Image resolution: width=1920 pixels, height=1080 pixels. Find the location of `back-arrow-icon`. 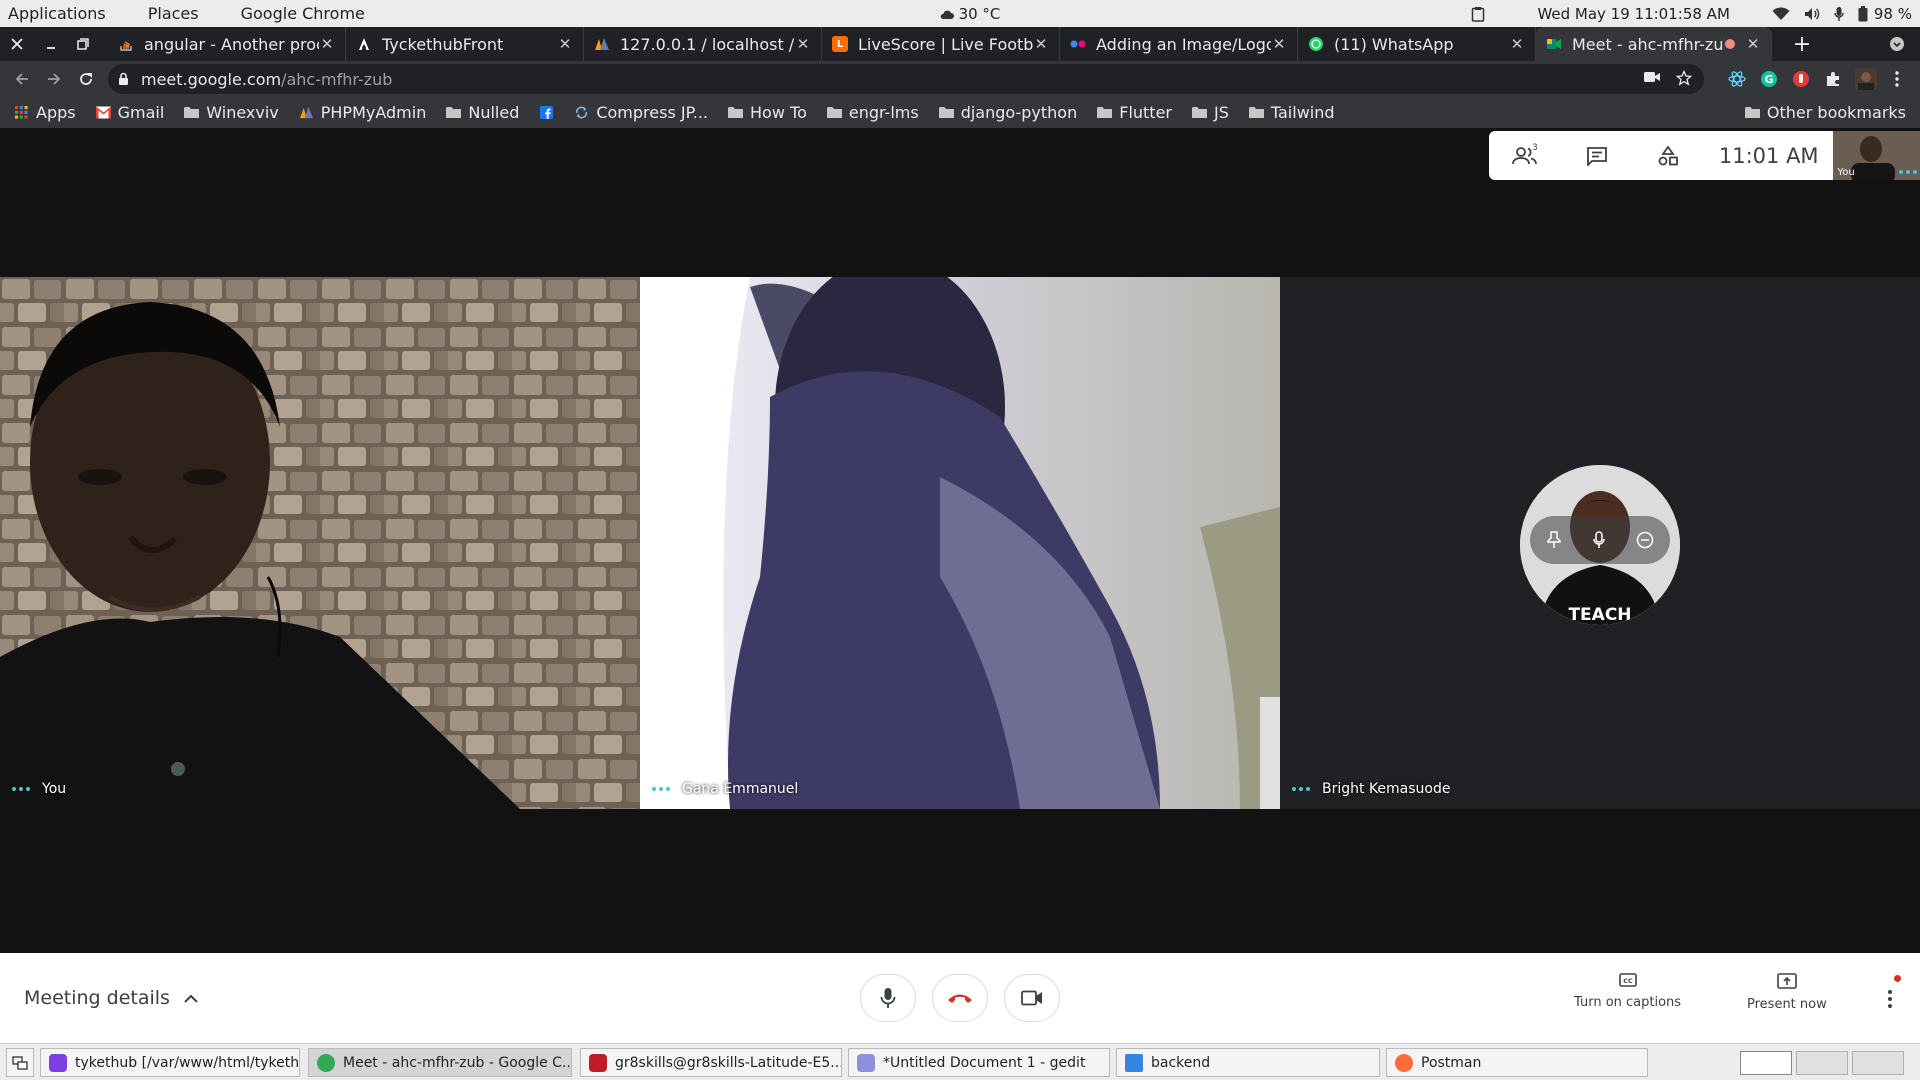

back-arrow-icon is located at coordinates (22, 79).